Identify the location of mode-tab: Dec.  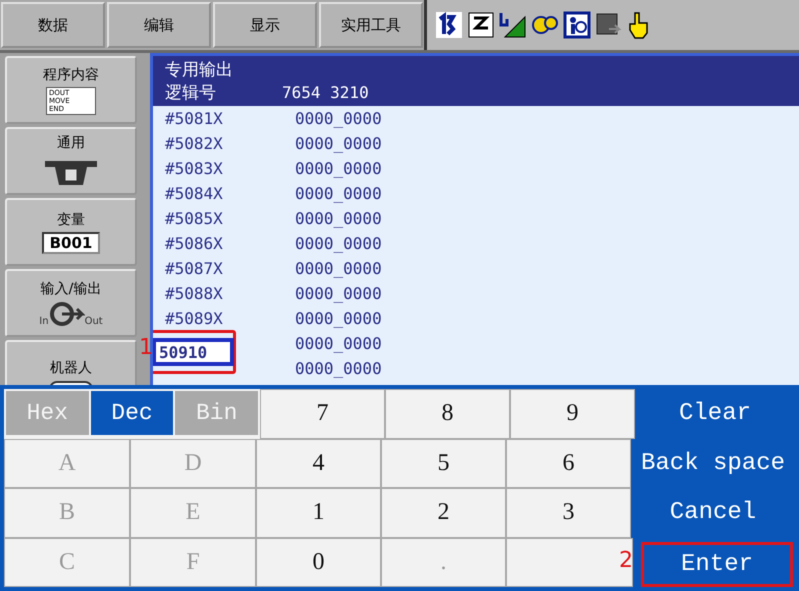
(132, 412).